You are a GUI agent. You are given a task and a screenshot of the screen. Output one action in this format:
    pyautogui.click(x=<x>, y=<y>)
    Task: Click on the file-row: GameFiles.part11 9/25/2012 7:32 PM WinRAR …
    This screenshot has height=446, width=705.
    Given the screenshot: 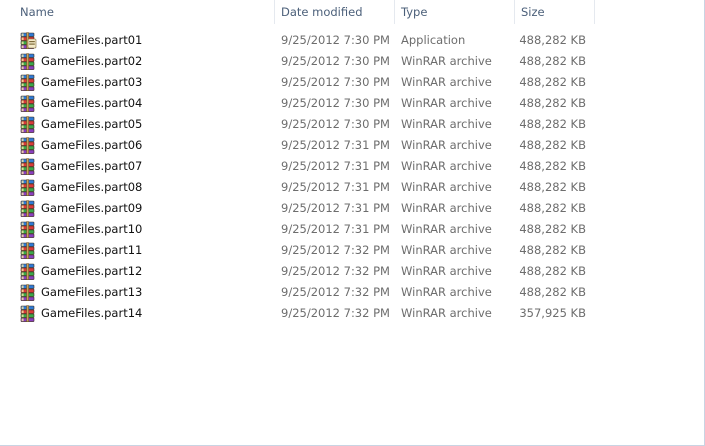 What is the action you would take?
    pyautogui.click(x=306, y=250)
    